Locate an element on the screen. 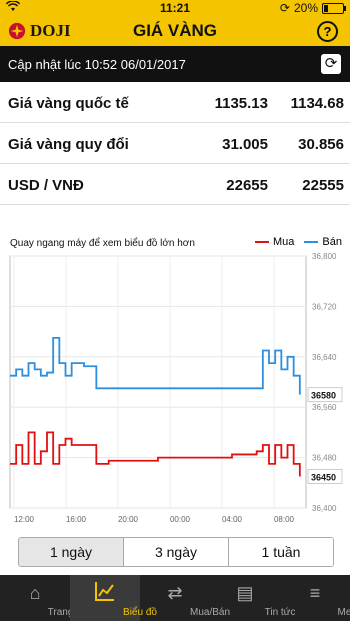 The image size is (350, 621). update-time-text: Cập nhật lúc 10:52 06/01/2017 is located at coordinates (97, 64).